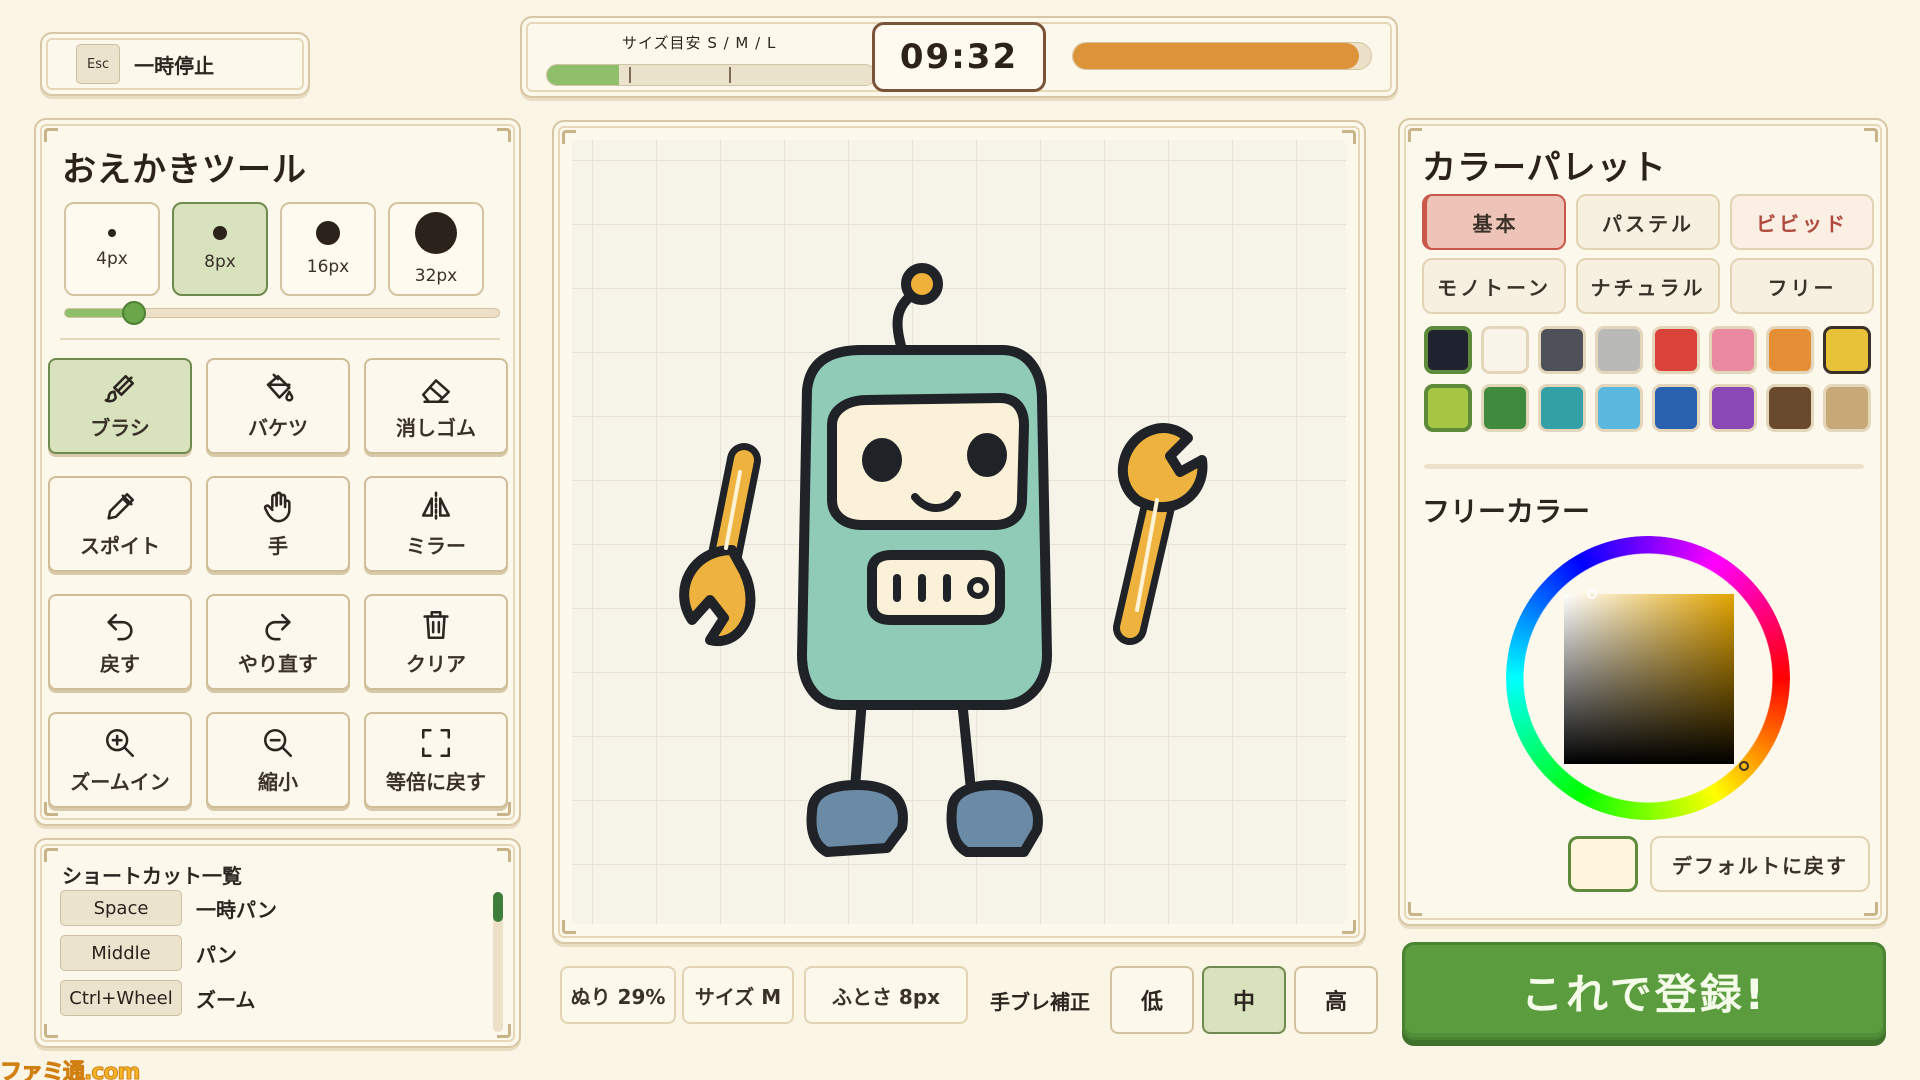 The image size is (1920, 1080). What do you see at coordinates (120, 760) in the screenshot?
I see `zoom-in-button: ズームイン` at bounding box center [120, 760].